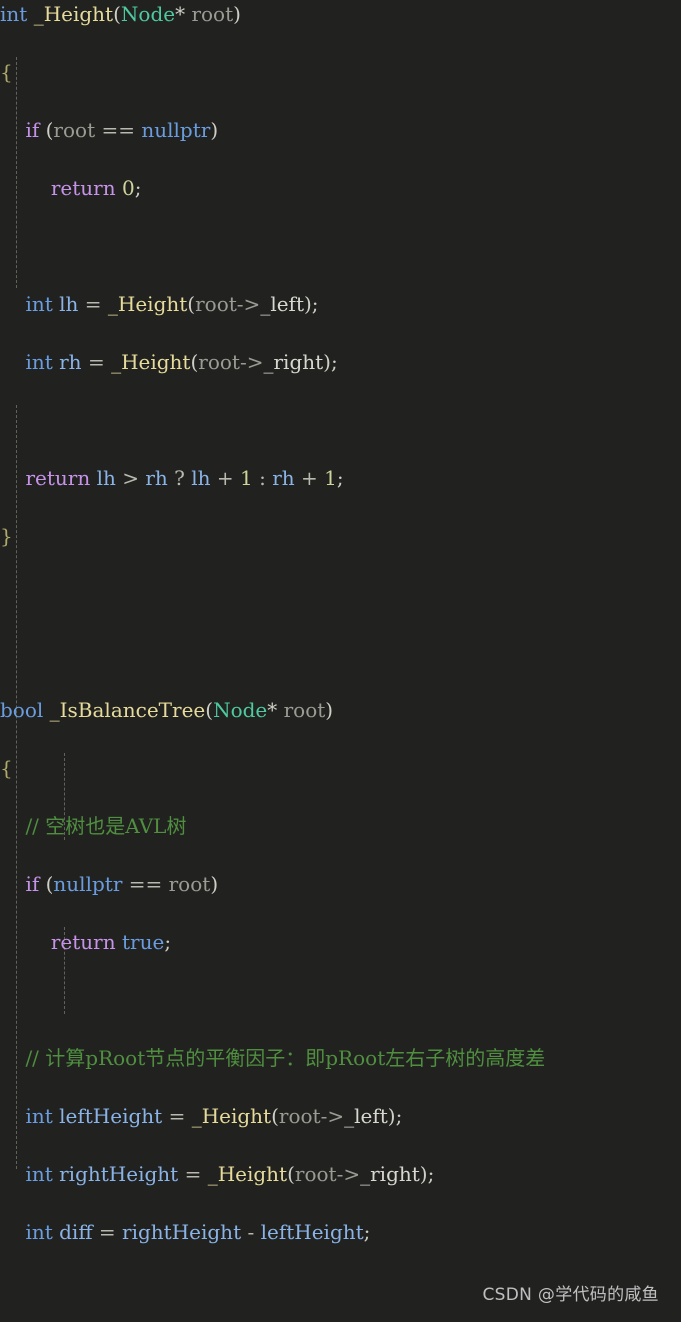 The image size is (681, 1322). What do you see at coordinates (130, 478) in the screenshot?
I see `operator-greater: >` at bounding box center [130, 478].